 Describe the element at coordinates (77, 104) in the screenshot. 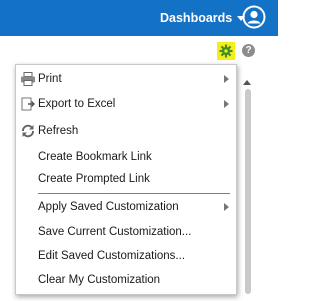

I see `menu-item-label: Export to Excel` at that location.